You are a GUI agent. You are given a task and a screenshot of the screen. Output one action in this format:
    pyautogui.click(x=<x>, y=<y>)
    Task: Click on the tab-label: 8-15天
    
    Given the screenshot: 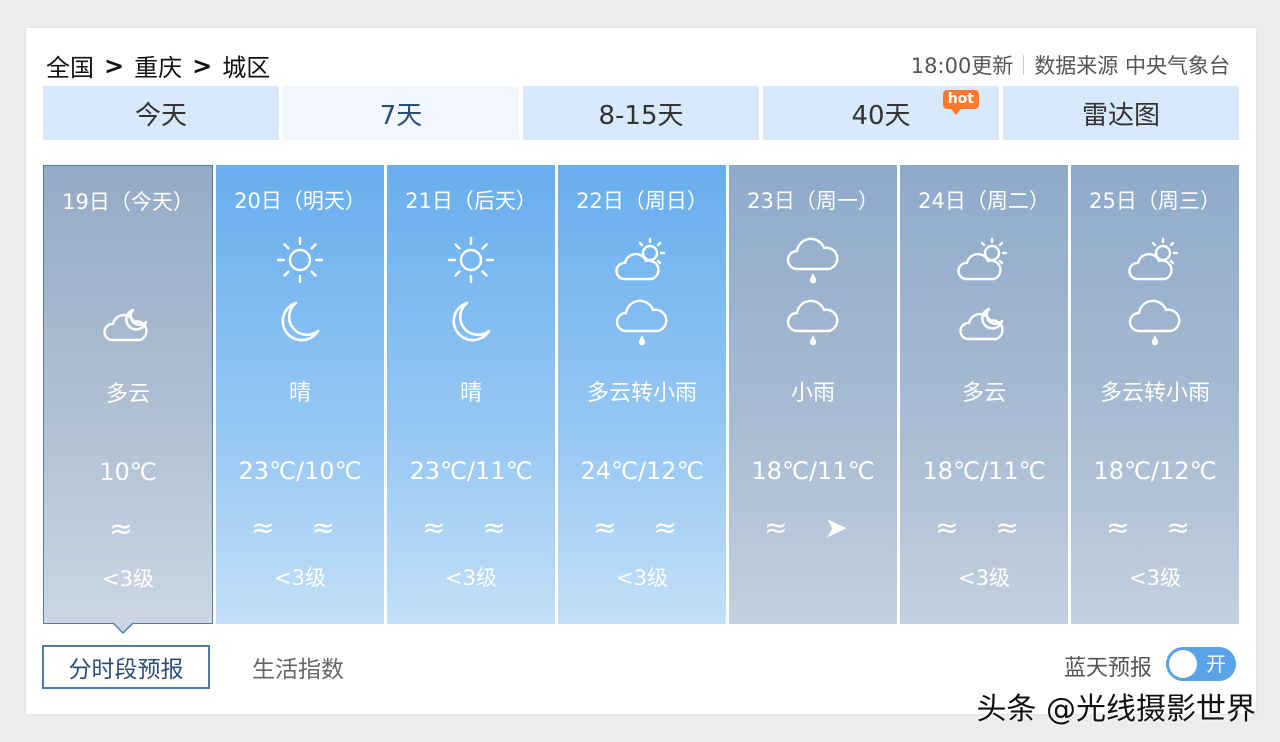 What is the action you would take?
    pyautogui.click(x=641, y=115)
    